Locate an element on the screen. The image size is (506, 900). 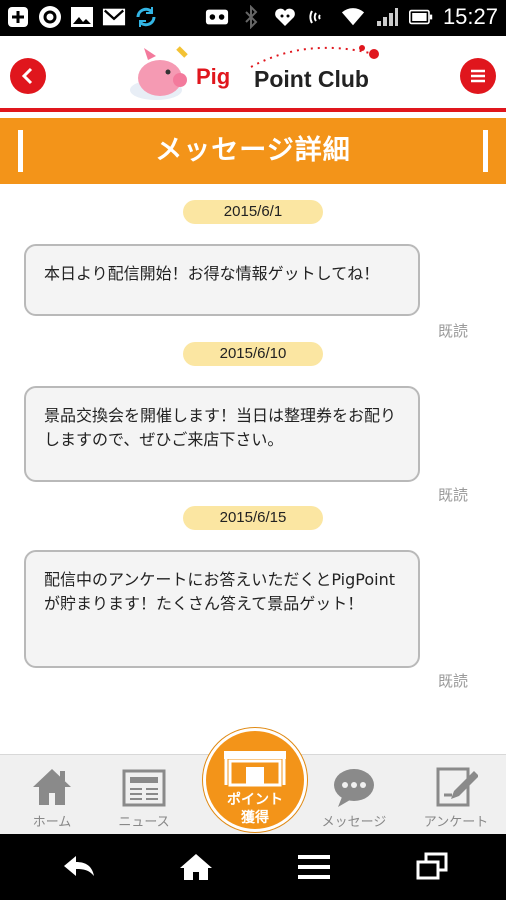
header-divider is located at coordinates (253, 110).